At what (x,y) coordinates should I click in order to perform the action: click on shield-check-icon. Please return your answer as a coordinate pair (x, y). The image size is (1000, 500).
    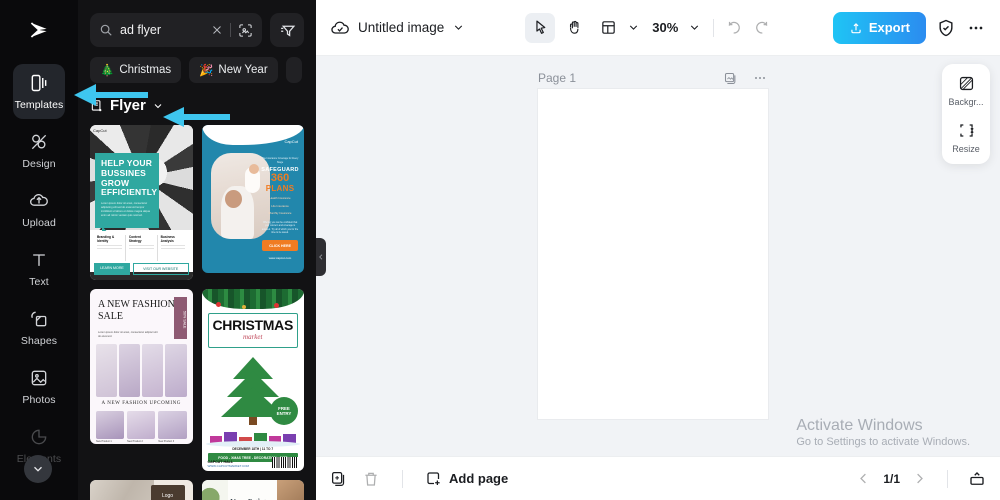
    Looking at the image, I should click on (946, 28).